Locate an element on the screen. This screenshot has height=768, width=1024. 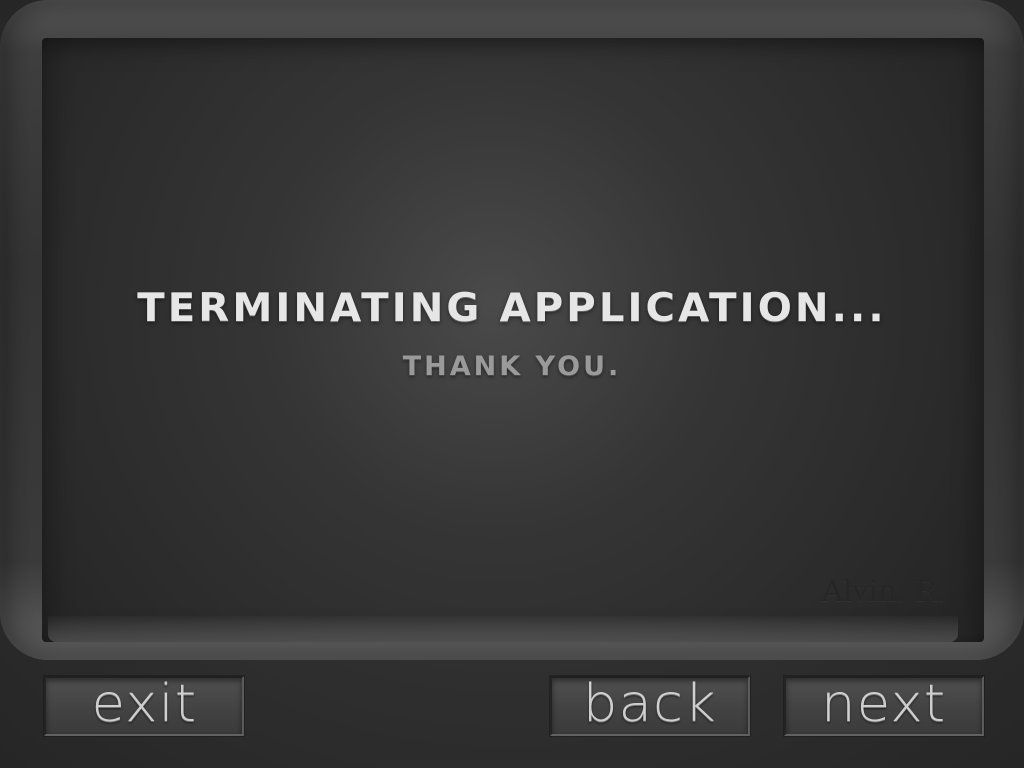
exit-button-label: exit is located at coordinates (144, 704).